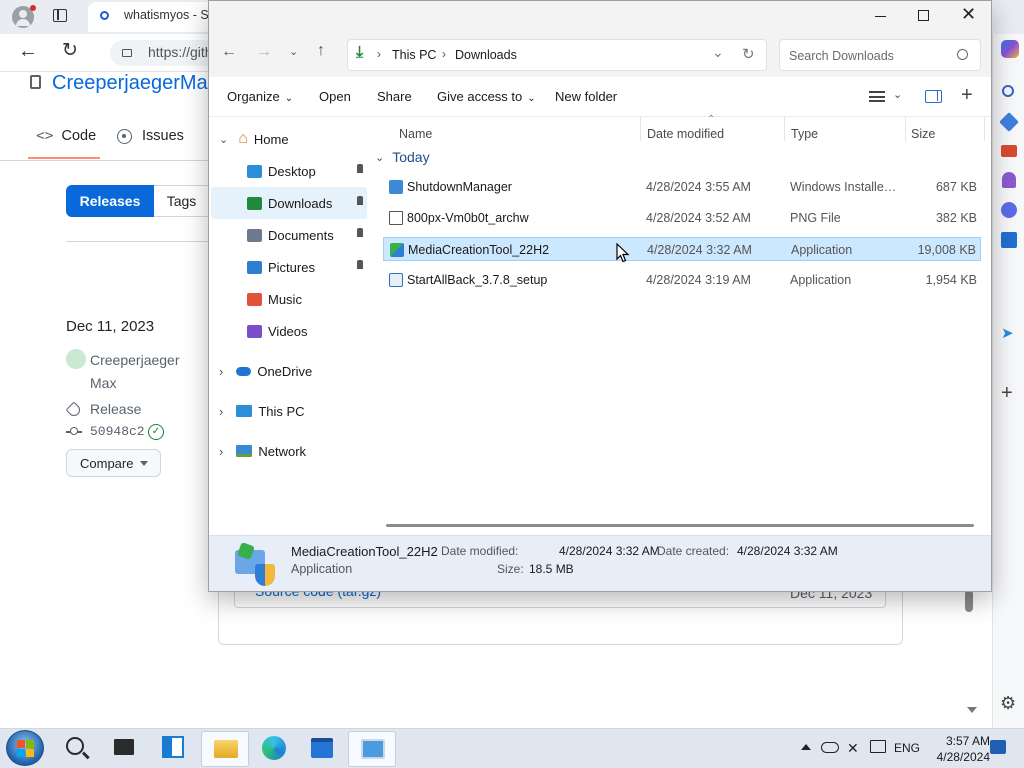  Describe the element at coordinates (853, 748) in the screenshot. I see `volume-muted-icon: ✕` at that location.